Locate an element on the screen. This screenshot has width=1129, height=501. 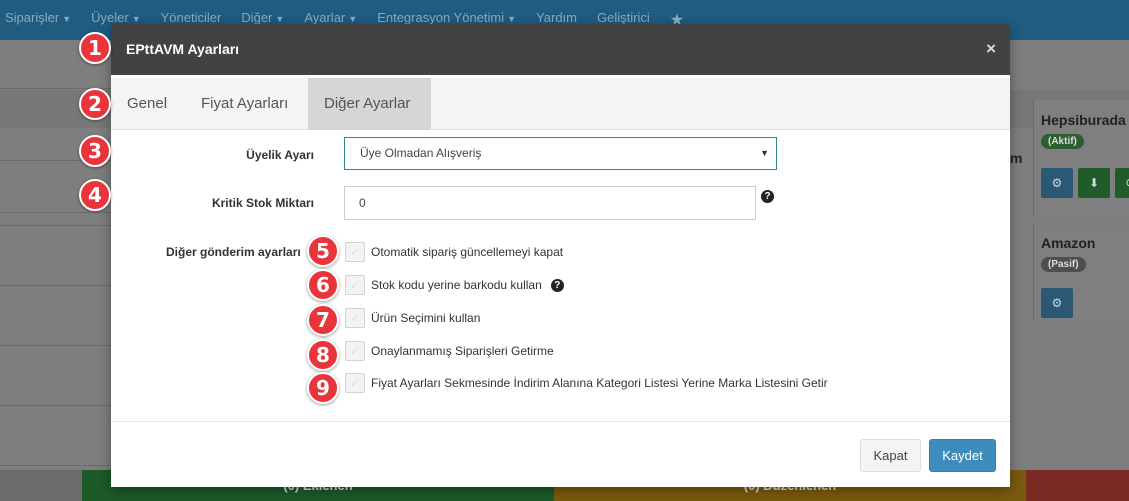
bottom-bar-right is located at coordinates (1077, 485).